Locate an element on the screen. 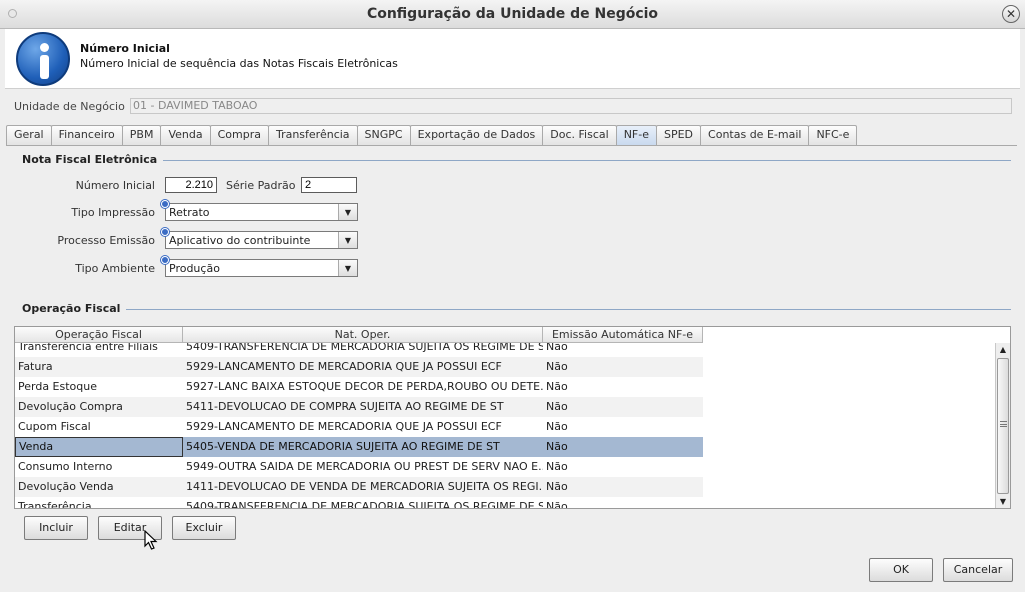 Image resolution: width=1025 pixels, height=592 pixels. section-title-operacao: Operação Fiscal is located at coordinates (74, 308).